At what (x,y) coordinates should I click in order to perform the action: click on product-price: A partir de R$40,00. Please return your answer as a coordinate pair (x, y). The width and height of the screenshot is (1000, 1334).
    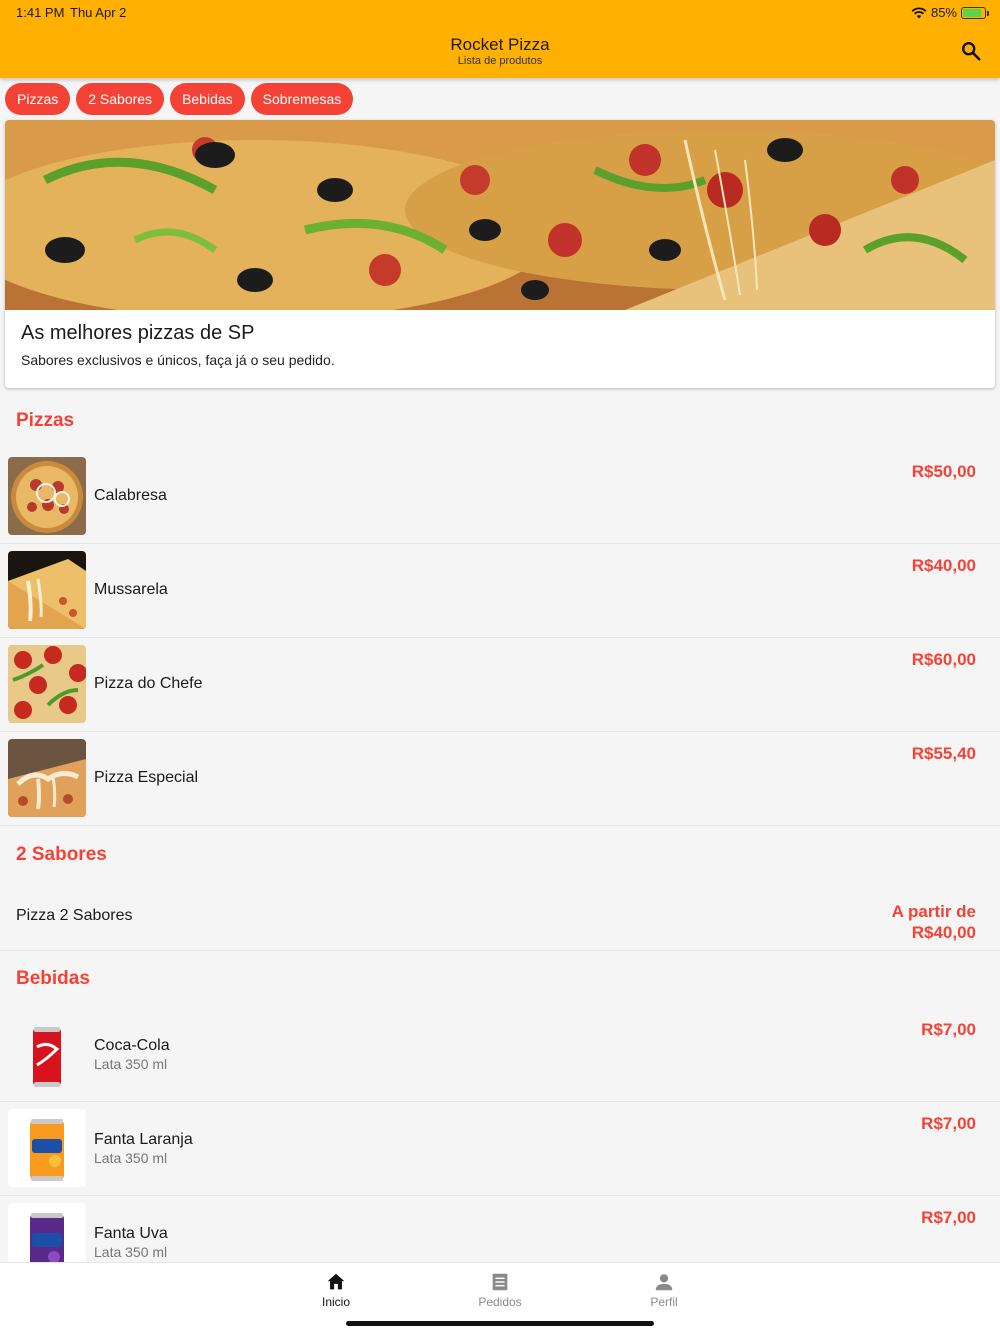
    Looking at the image, I should click on (934, 922).